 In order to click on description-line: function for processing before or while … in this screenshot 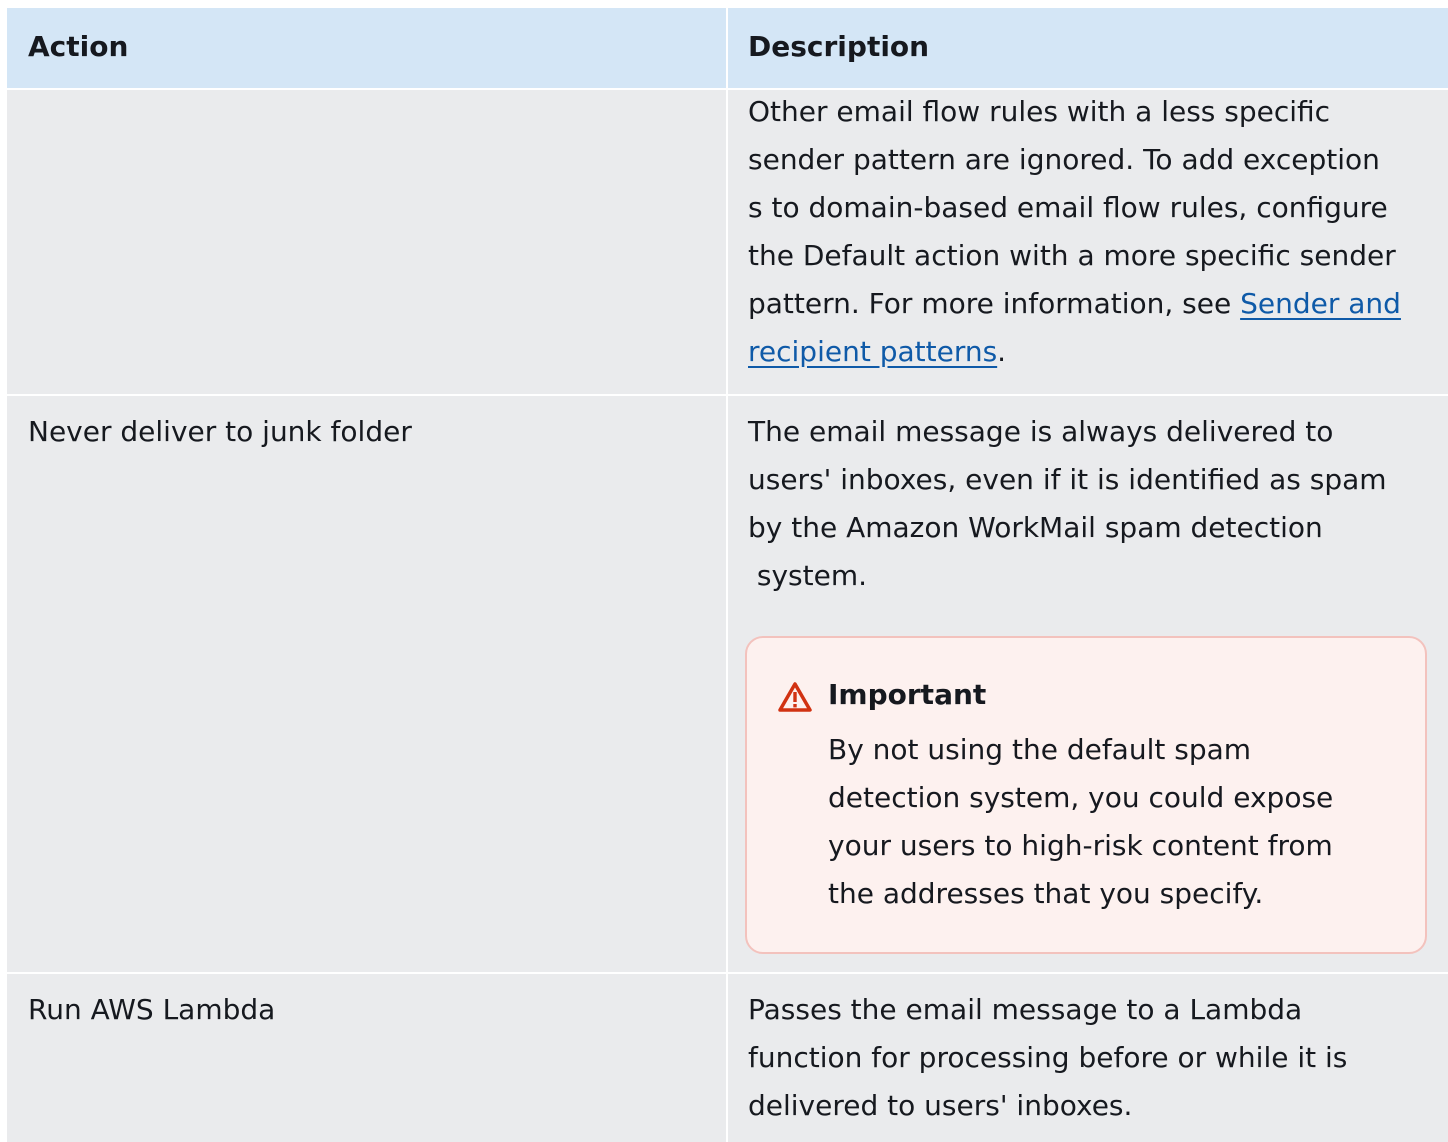, I will do `click(1048, 1057)`.